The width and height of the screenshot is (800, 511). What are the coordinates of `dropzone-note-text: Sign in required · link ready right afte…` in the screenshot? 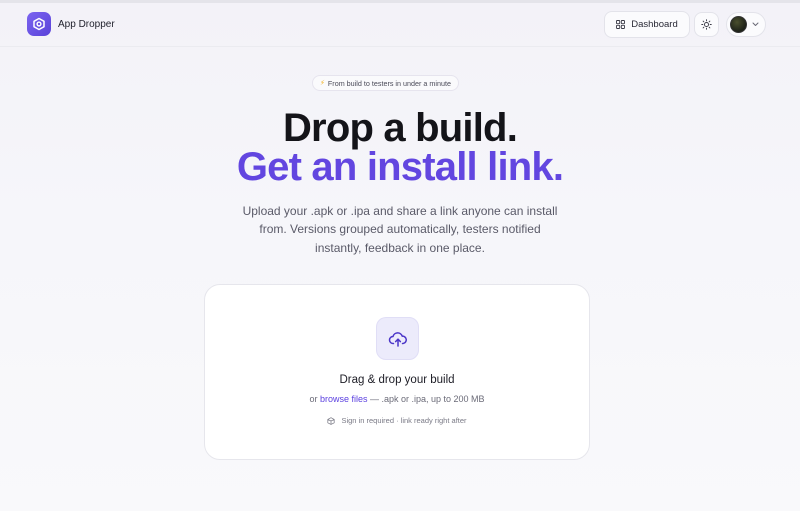 It's located at (404, 420).